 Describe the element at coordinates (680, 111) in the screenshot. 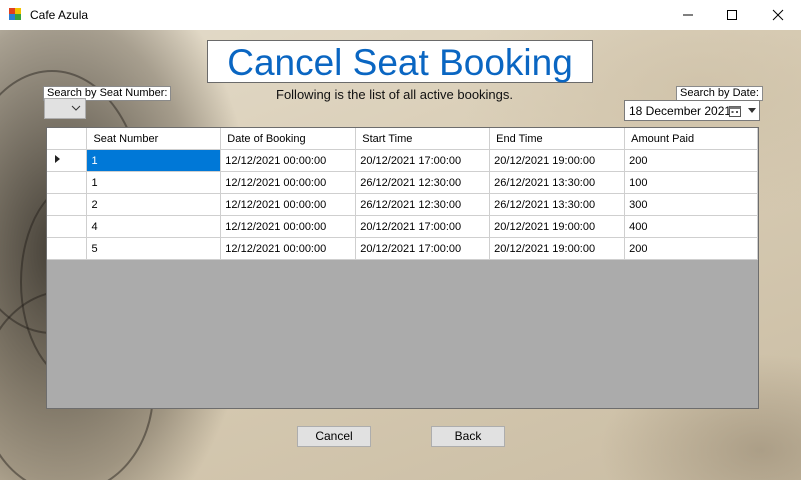

I see `date-picker-value: 18 December 2021` at that location.